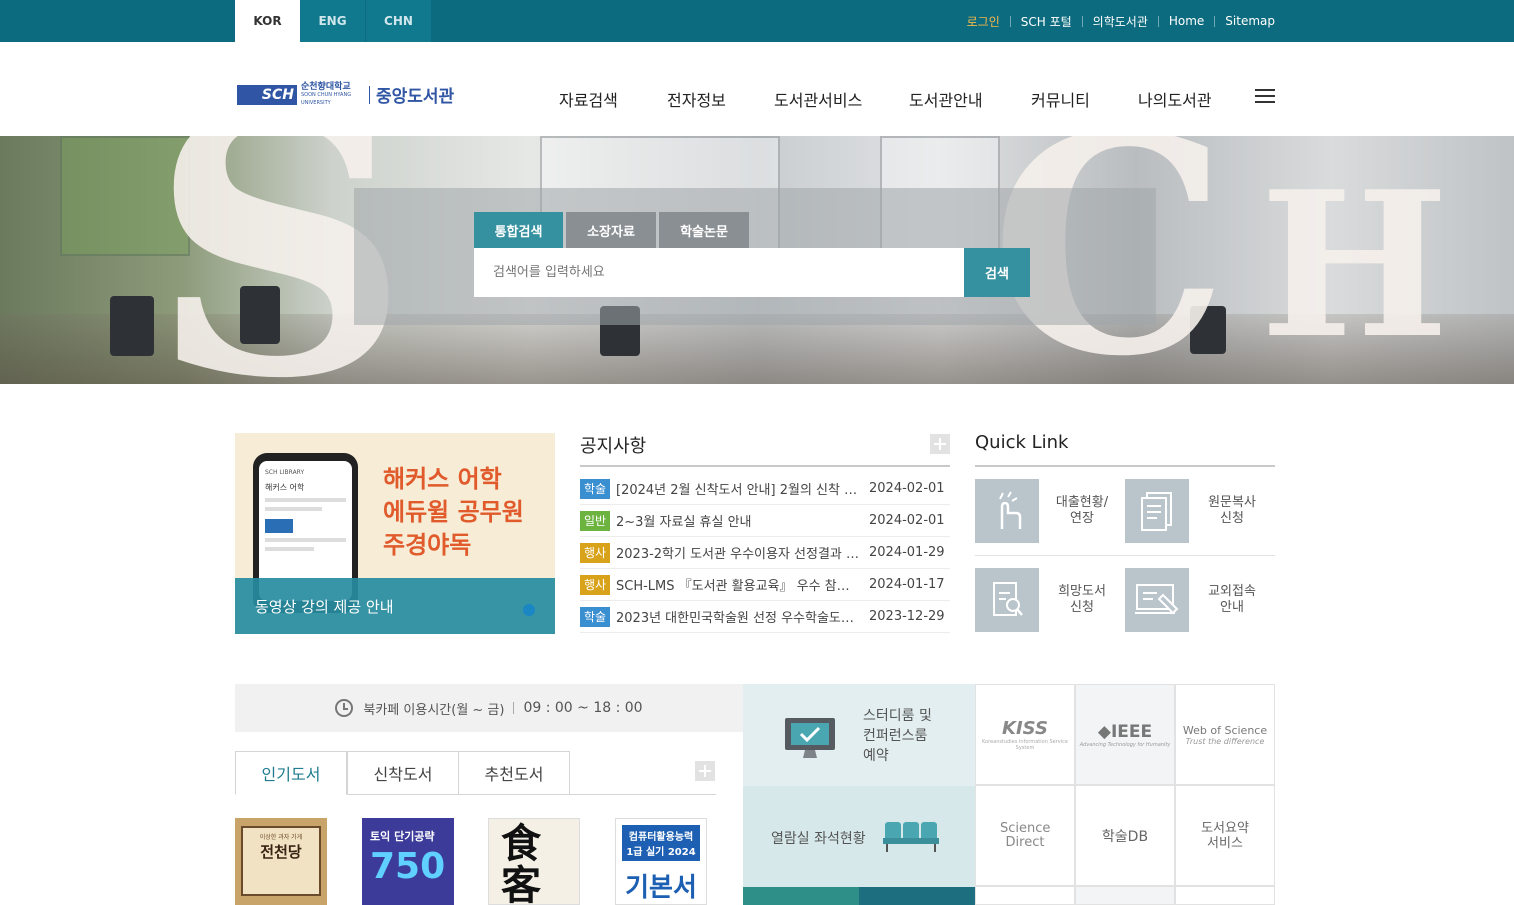  Describe the element at coordinates (403, 773) in the screenshot. I see `tab-new-books: 신착도서` at that location.